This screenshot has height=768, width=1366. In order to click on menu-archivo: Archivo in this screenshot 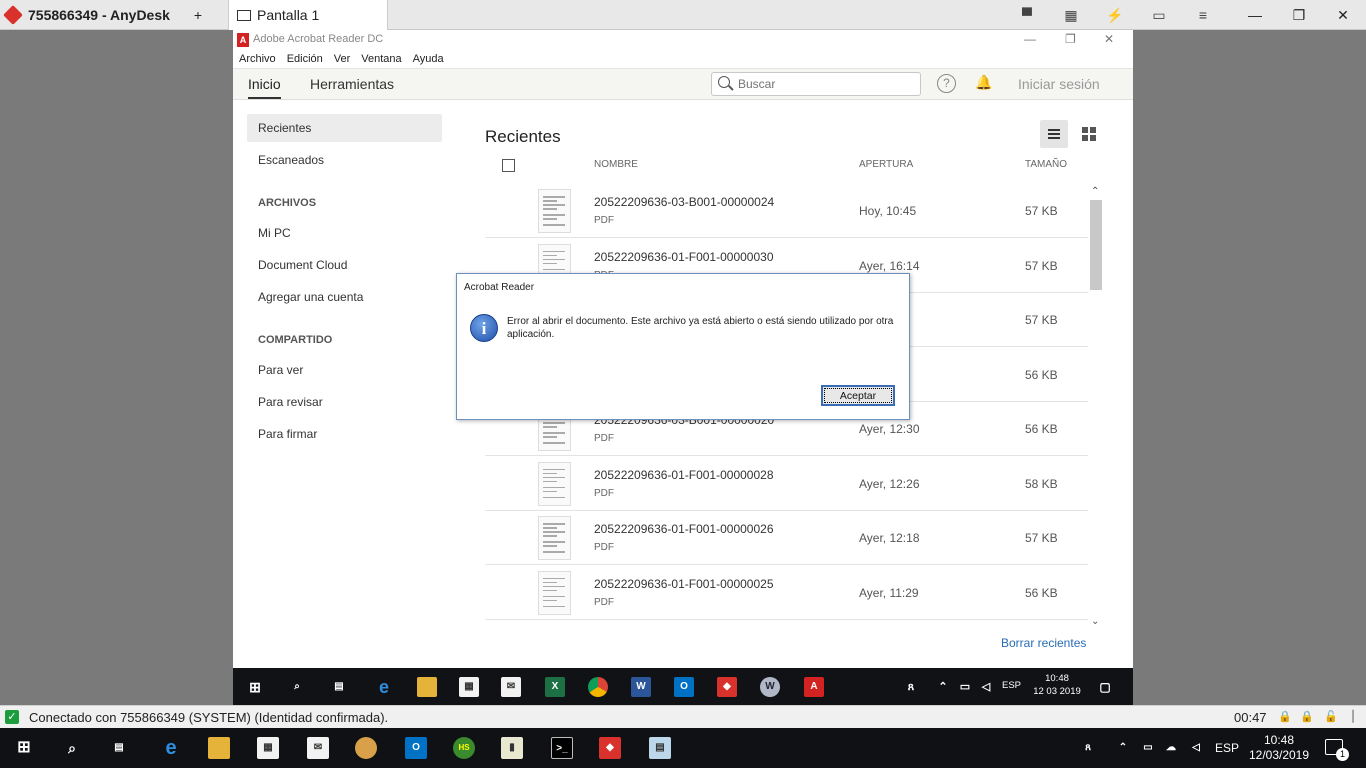, I will do `click(257, 59)`.